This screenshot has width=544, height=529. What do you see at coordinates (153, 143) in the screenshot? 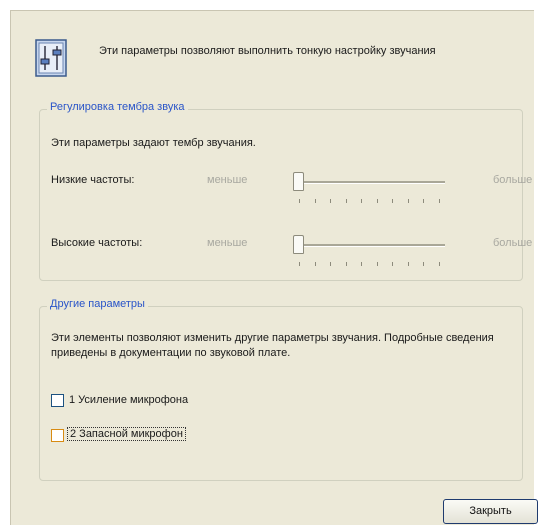
I see `tone-description: Эти параметры задают тембр звучания.` at bounding box center [153, 143].